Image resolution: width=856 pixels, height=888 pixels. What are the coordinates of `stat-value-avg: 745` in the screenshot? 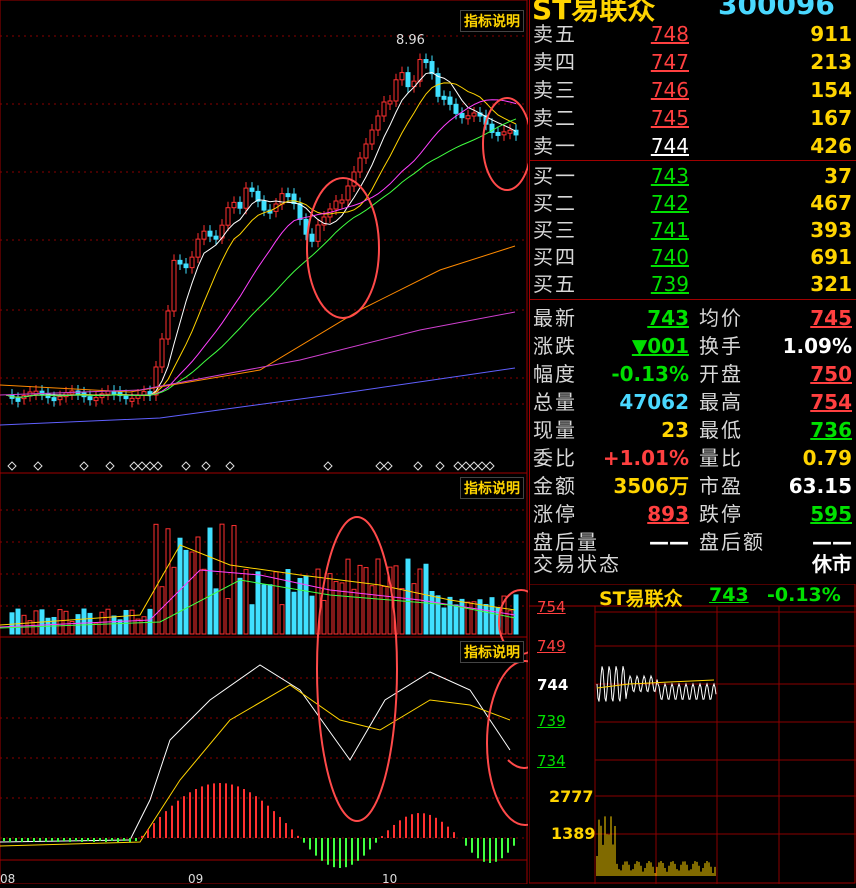 It's located at (831, 318).